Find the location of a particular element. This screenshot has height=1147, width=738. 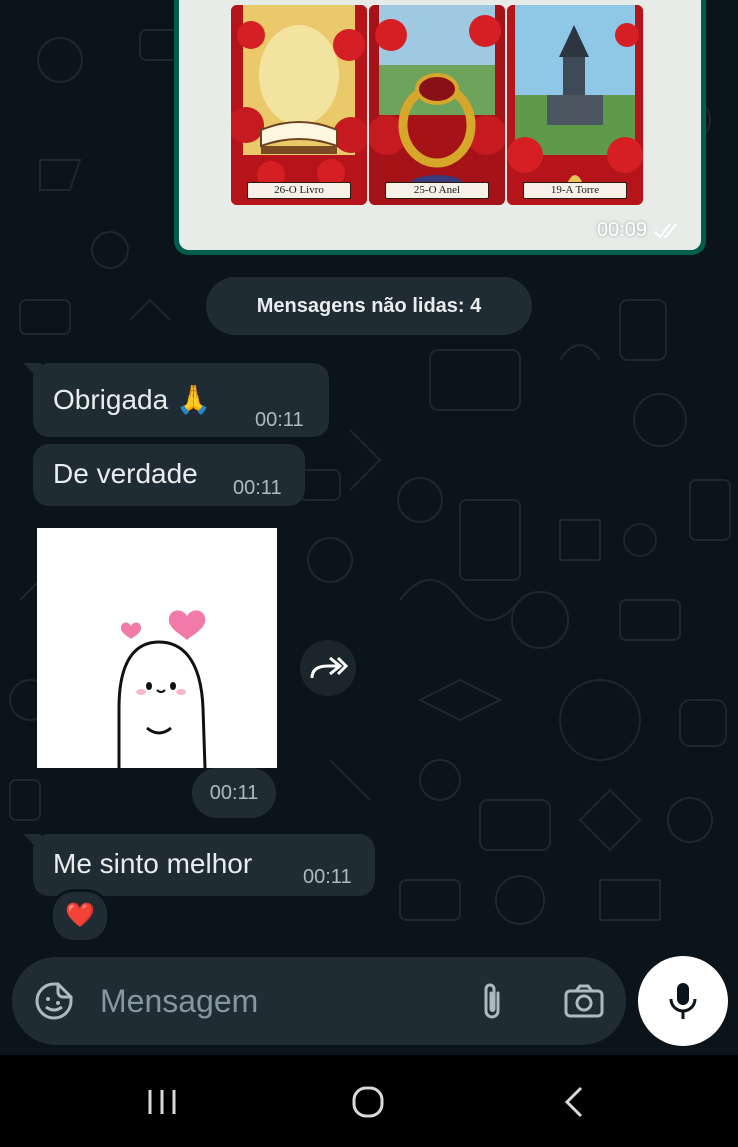

recent-apps-icon is located at coordinates (162, 1102).